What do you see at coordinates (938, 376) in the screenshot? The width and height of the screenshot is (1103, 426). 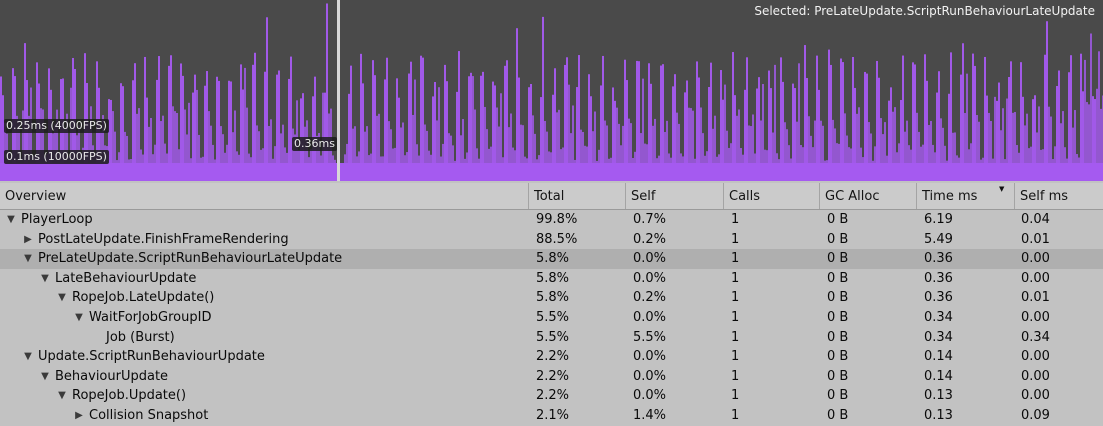 I see `time-ms-cell: 0.14` at bounding box center [938, 376].